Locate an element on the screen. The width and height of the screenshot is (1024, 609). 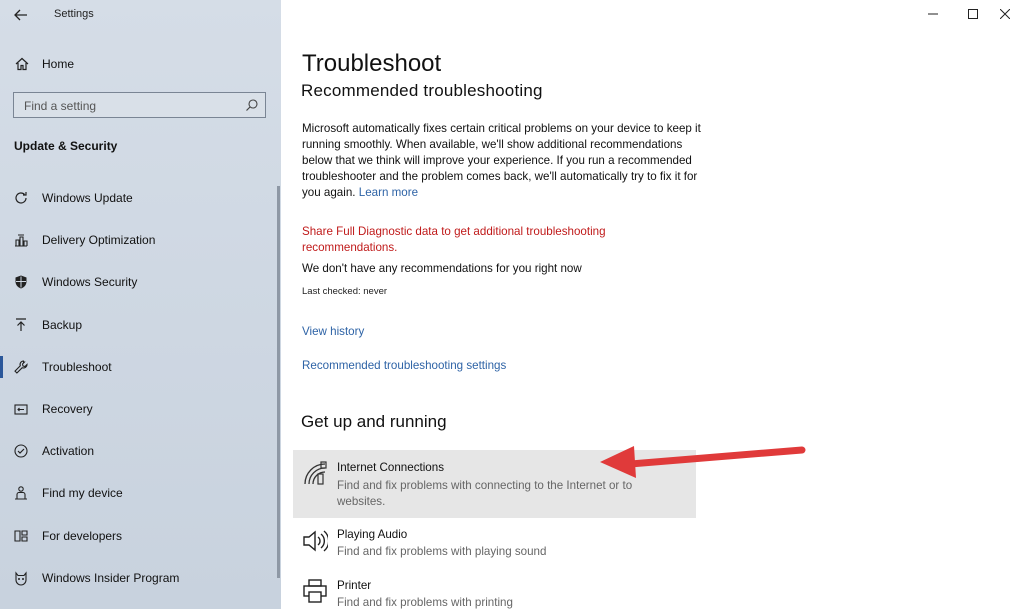
person-pin-icon is located at coordinates (21, 493).